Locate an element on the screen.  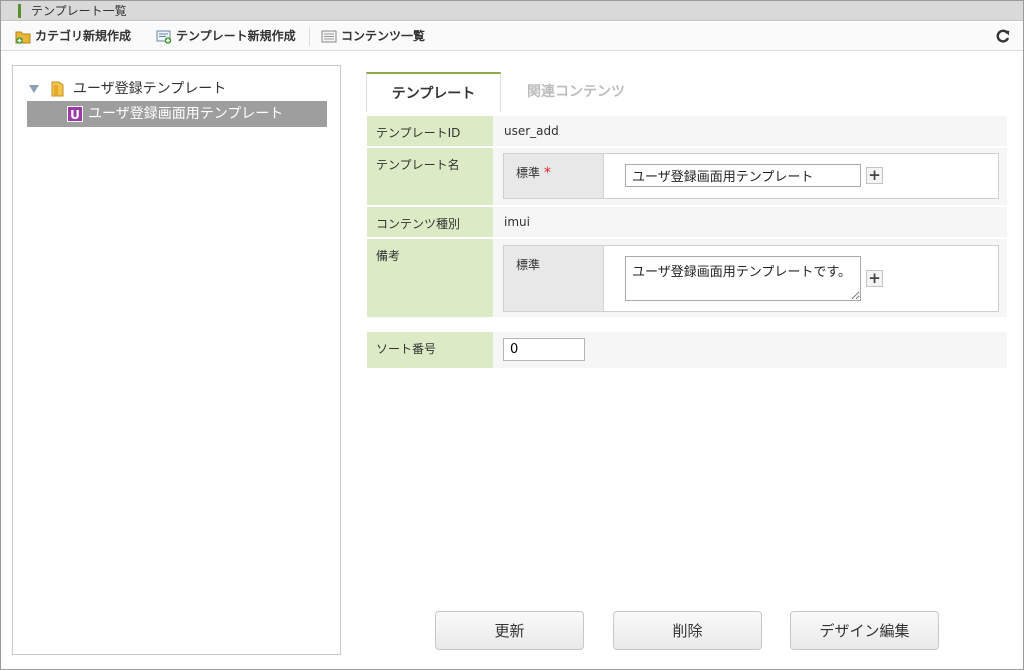
tab-related-content: 関連コンテンツ is located at coordinates (576, 92).